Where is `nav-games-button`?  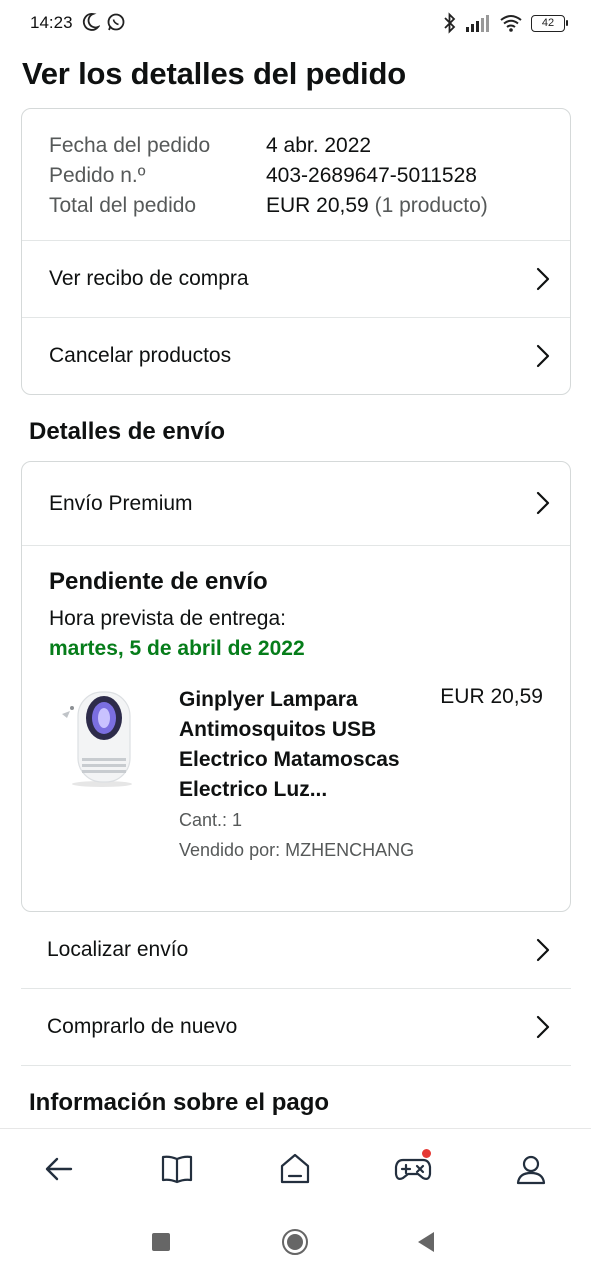
nav-games-button is located at coordinates (413, 1169).